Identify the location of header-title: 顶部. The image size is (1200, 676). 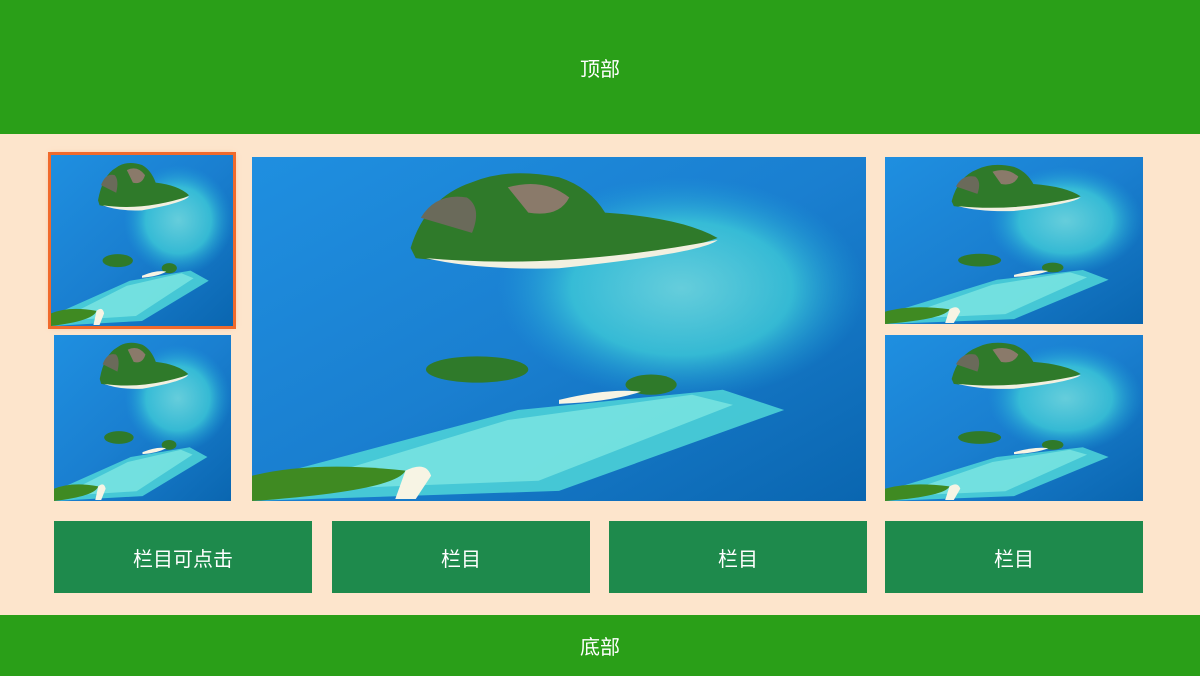
(600, 68).